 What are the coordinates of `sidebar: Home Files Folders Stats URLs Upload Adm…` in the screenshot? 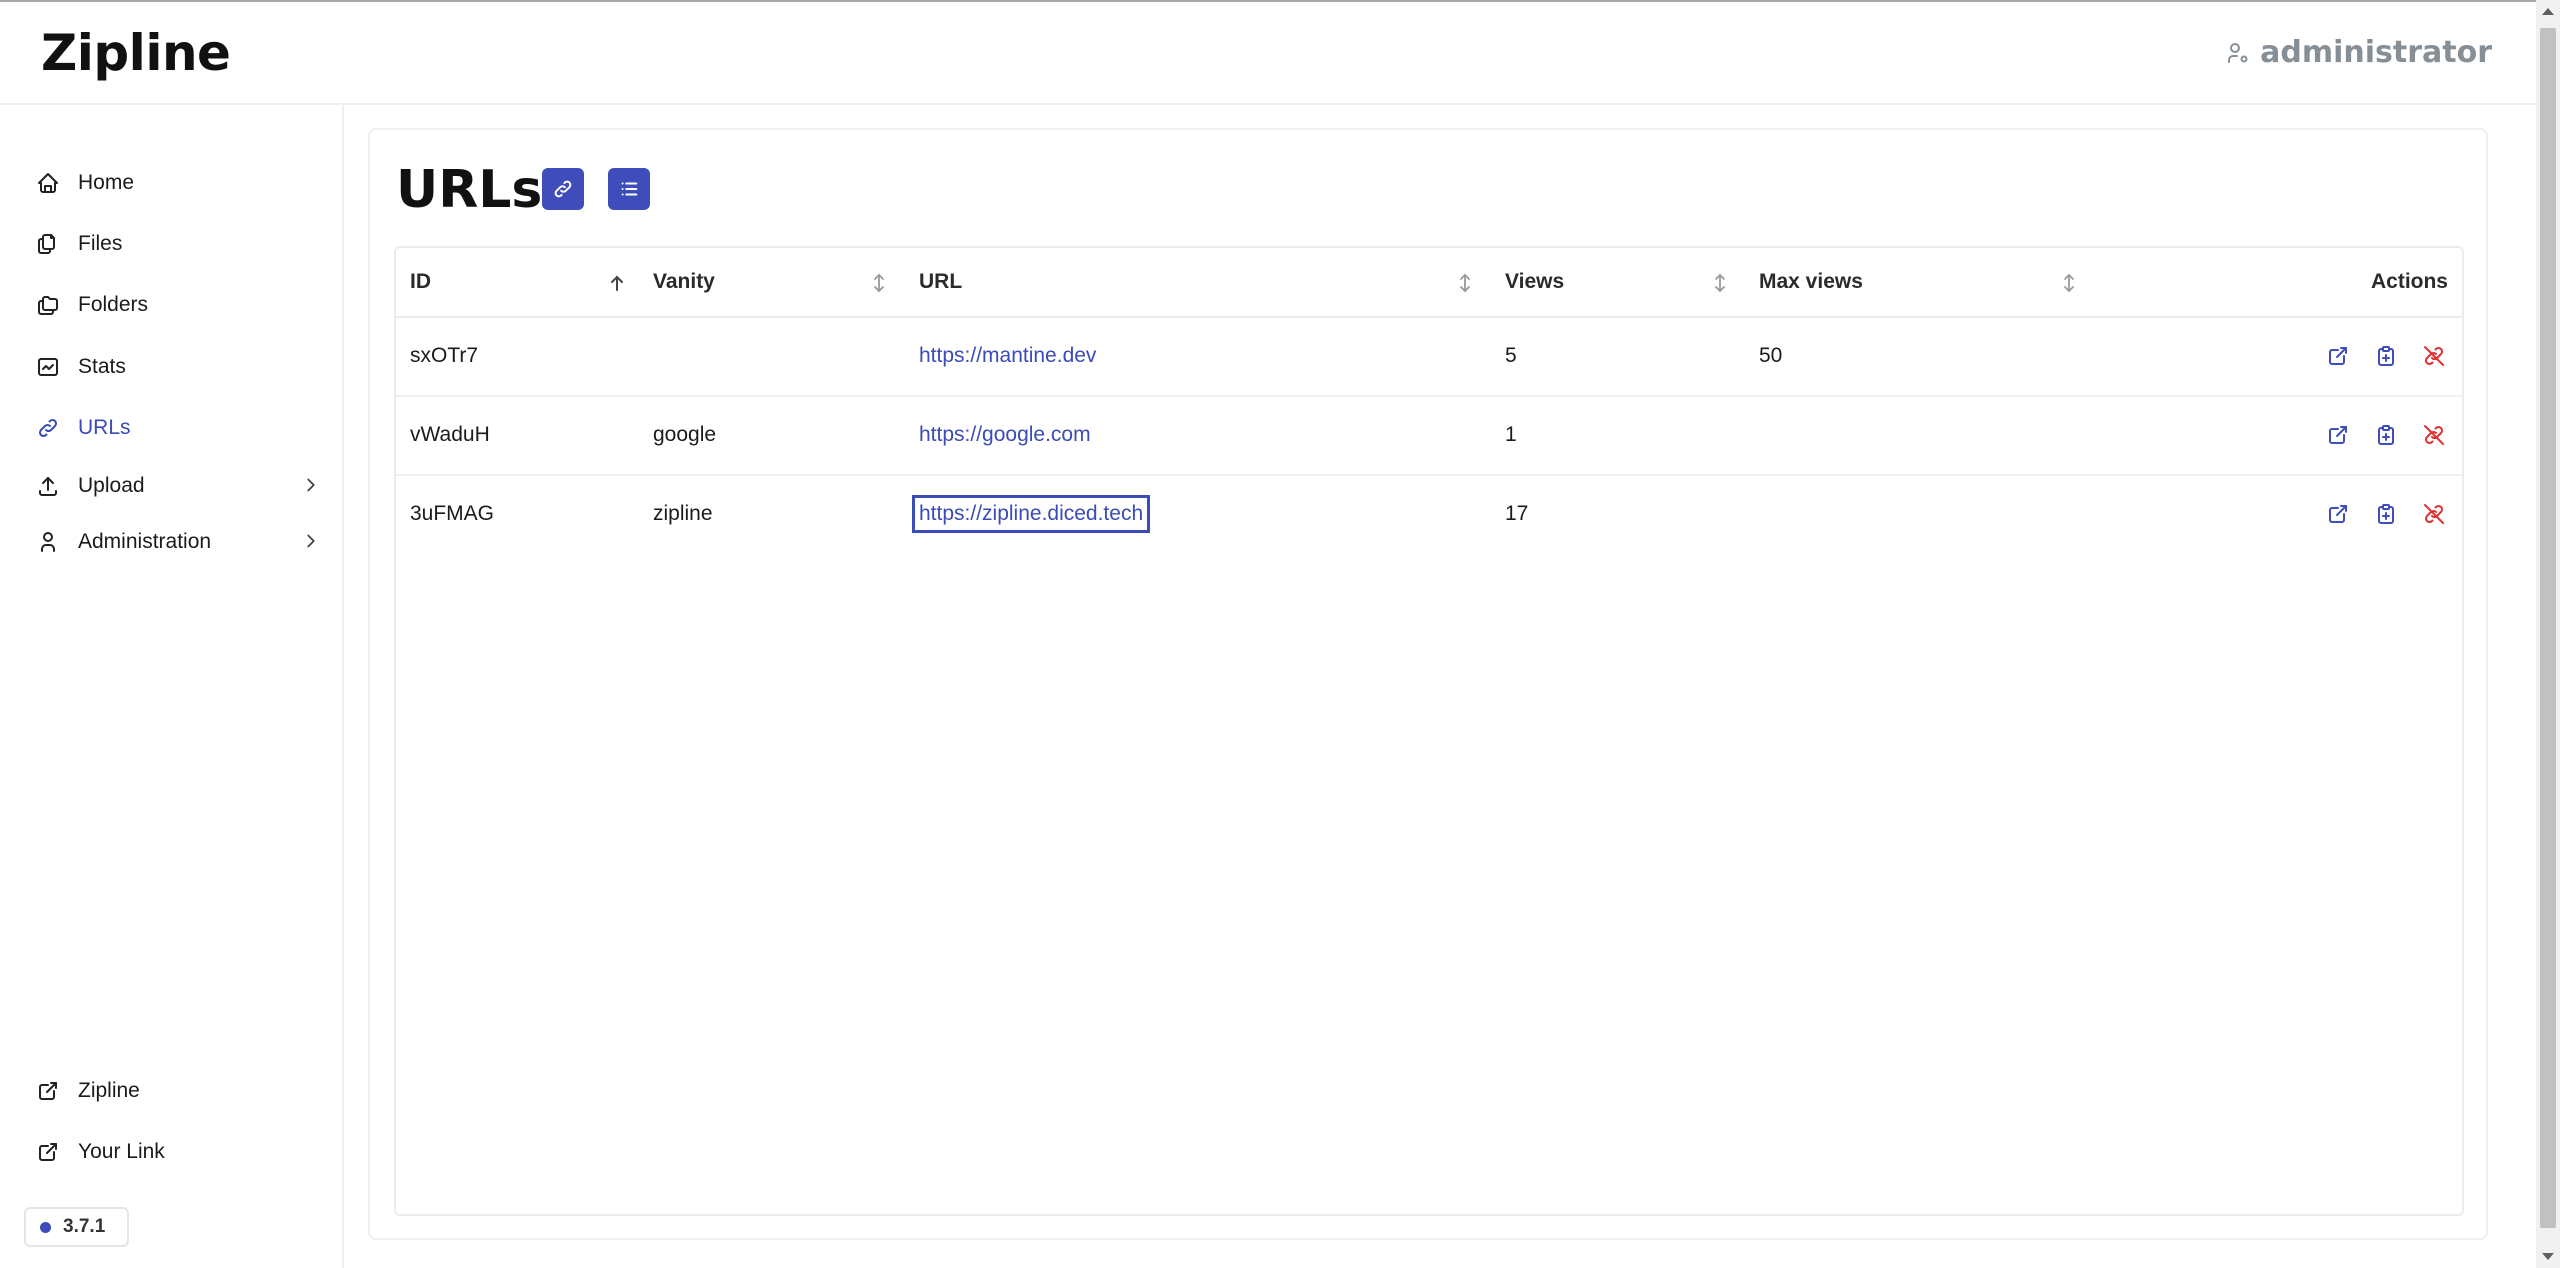 It's located at (172, 686).